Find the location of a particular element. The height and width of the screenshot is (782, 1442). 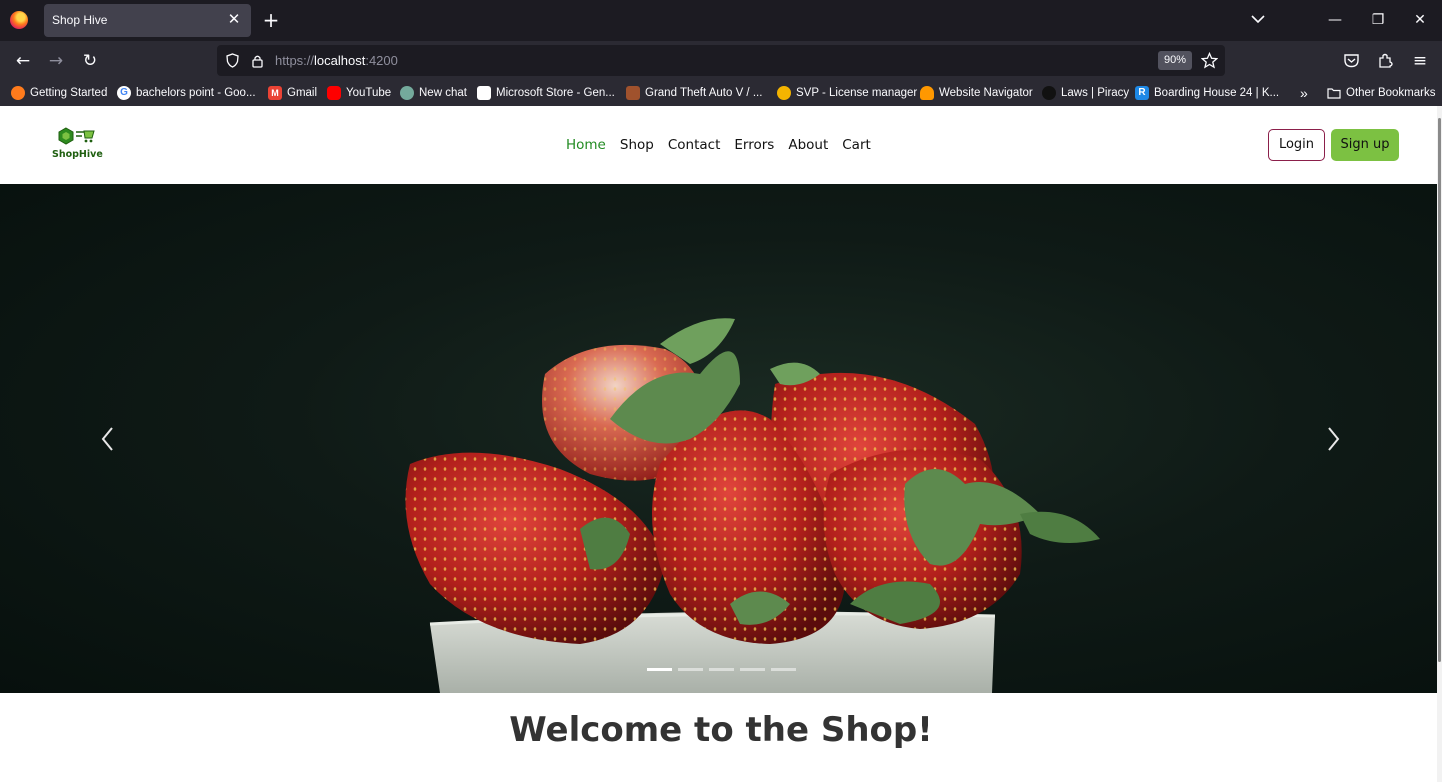

bookmark-new-chat: New chat is located at coordinates (433, 93).